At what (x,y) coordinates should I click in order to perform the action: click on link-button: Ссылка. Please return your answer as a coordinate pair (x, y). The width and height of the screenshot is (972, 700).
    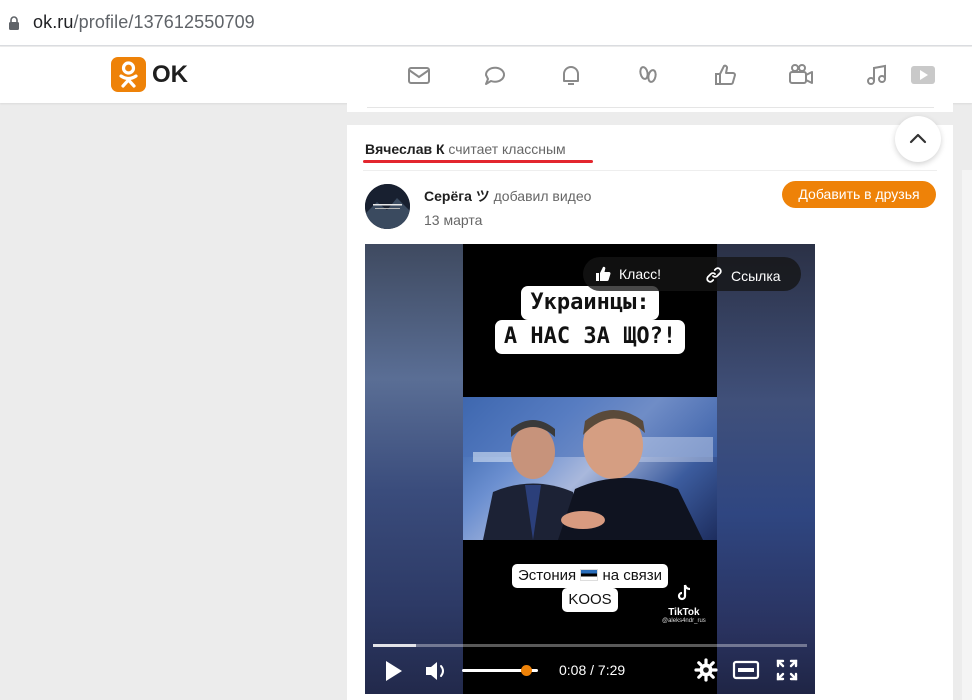
    Looking at the image, I should click on (743, 275).